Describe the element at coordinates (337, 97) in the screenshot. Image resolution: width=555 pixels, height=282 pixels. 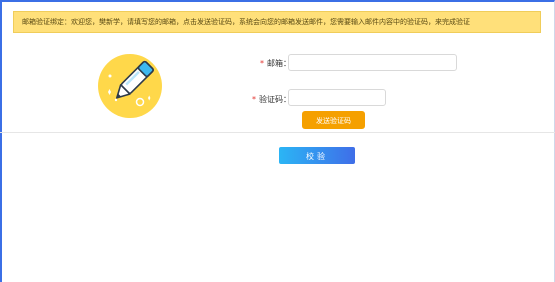
I see `verification-code-field` at that location.